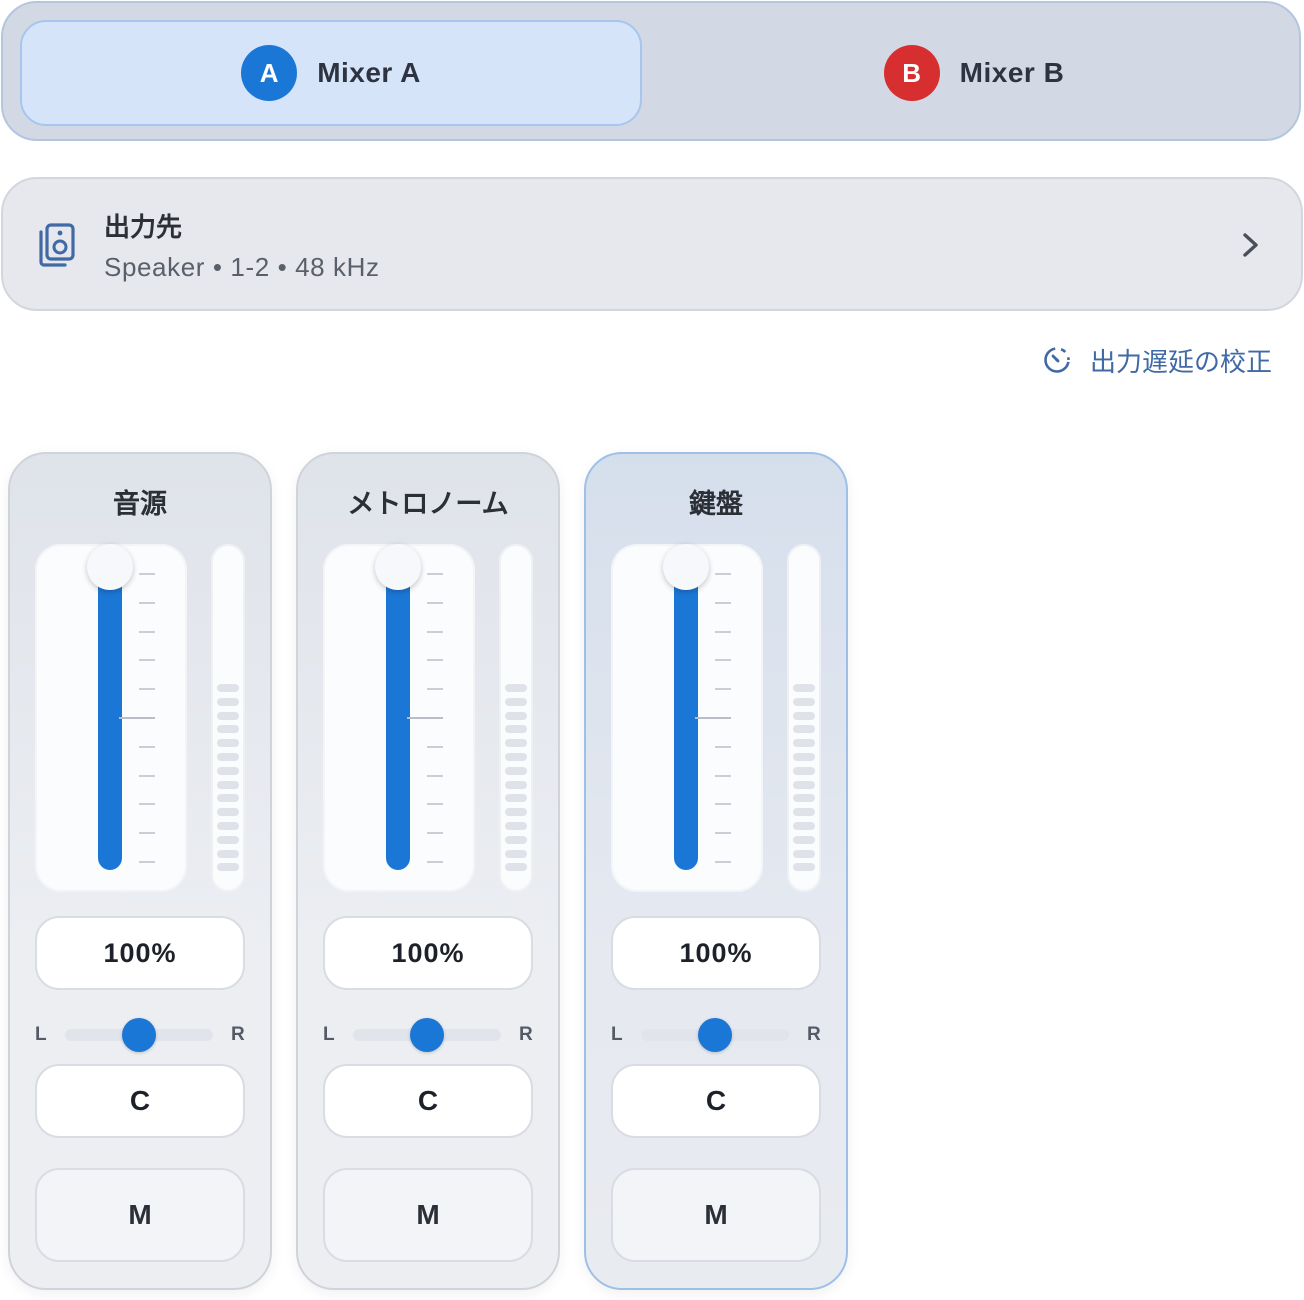 The image size is (1304, 1300). Describe the element at coordinates (369, 72) in the screenshot. I see `tab-label: Mixer A` at that location.